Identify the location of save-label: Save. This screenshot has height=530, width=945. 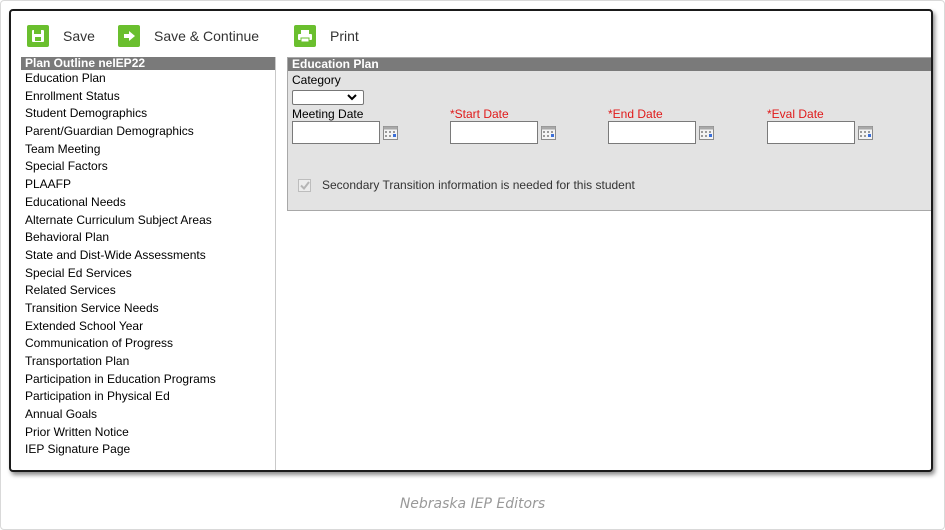
(79, 36).